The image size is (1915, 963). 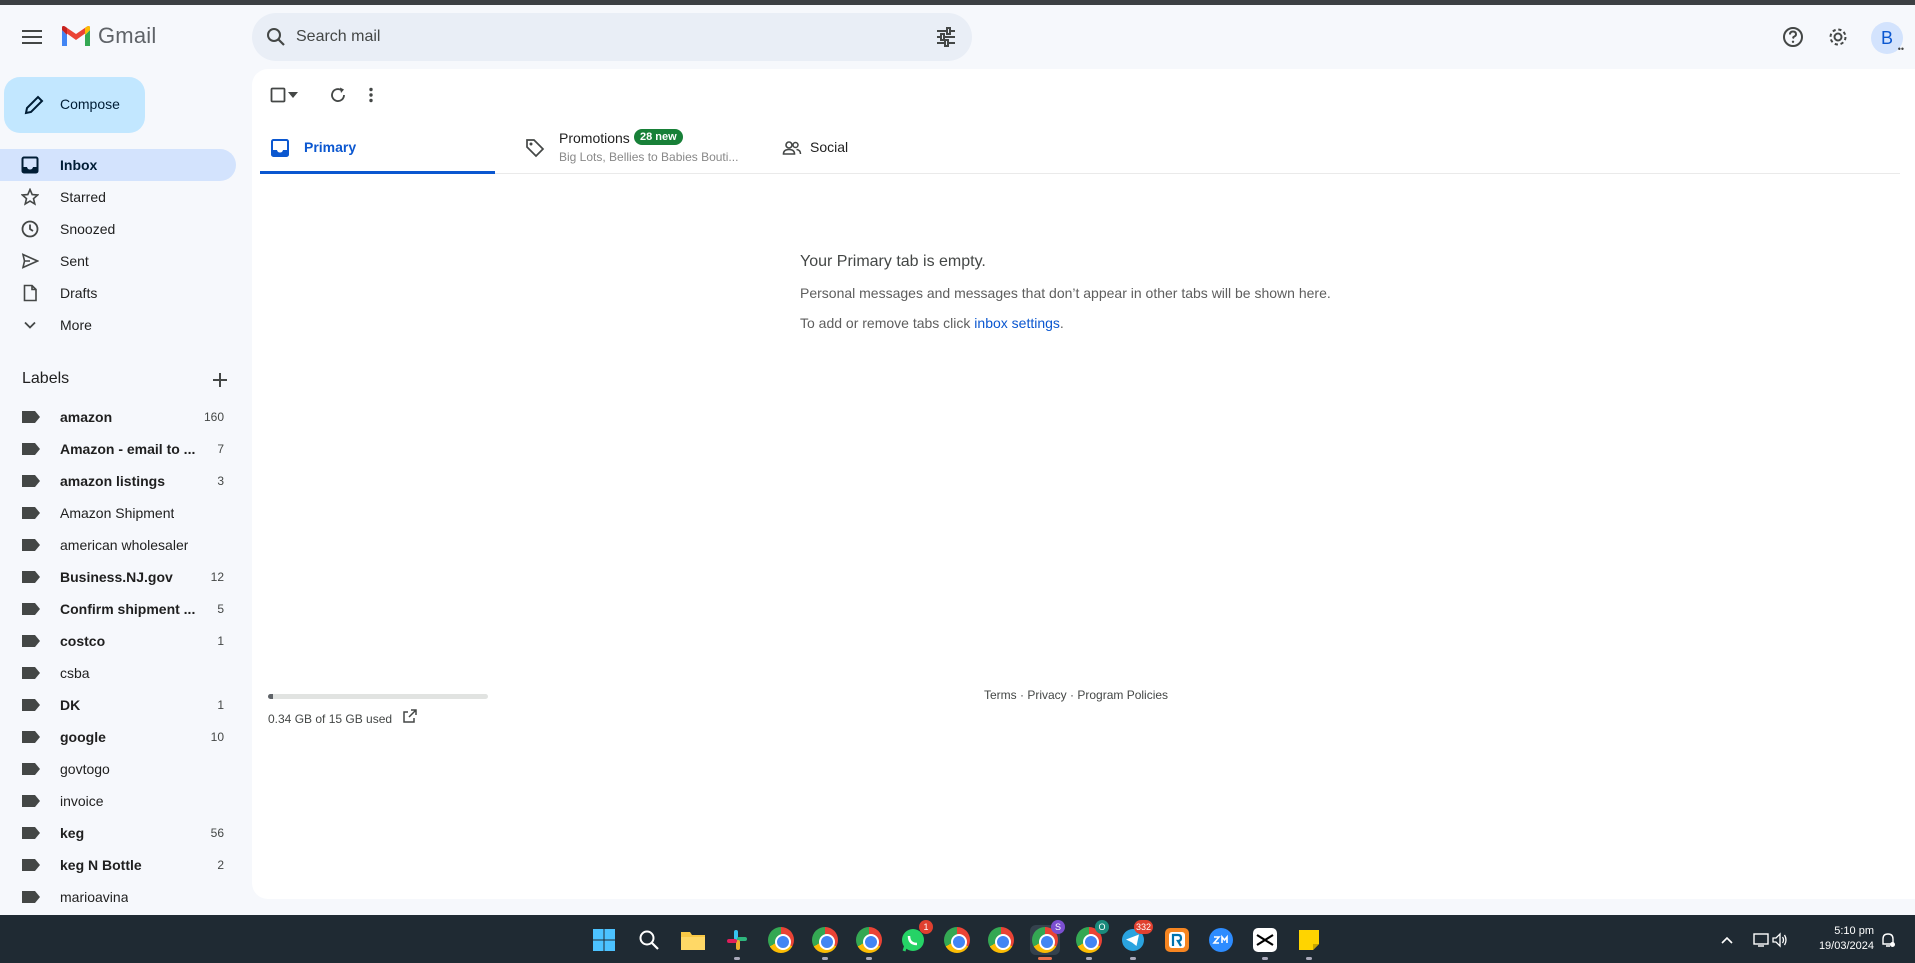 I want to click on label-count: 12, so click(x=217, y=577).